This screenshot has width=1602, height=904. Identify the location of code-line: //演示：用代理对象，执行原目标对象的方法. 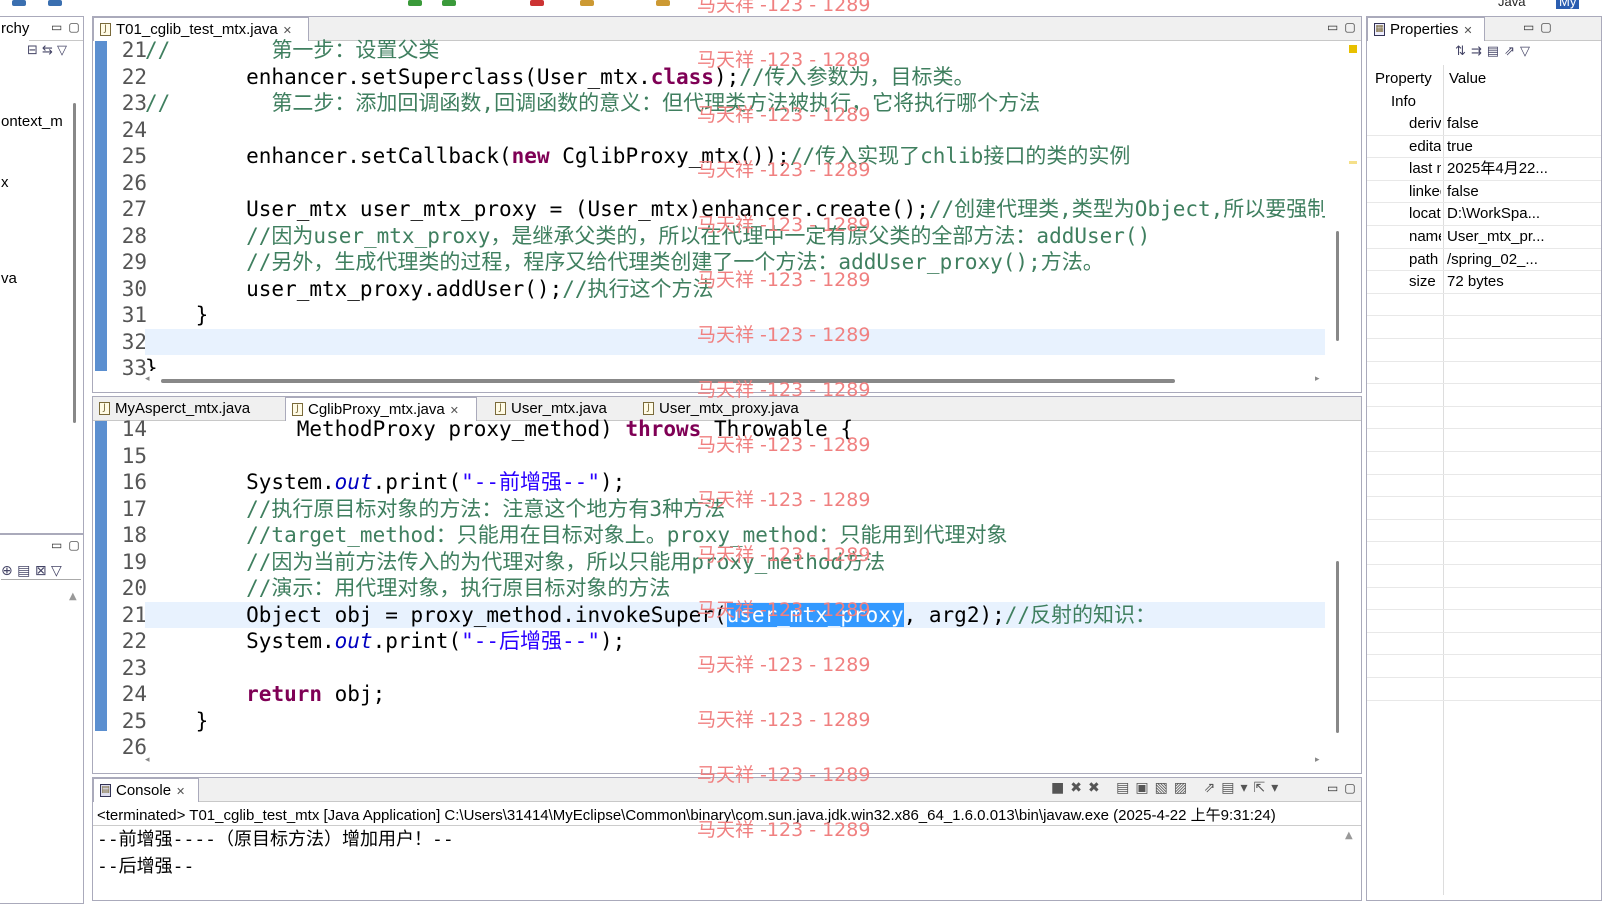
(735, 588).